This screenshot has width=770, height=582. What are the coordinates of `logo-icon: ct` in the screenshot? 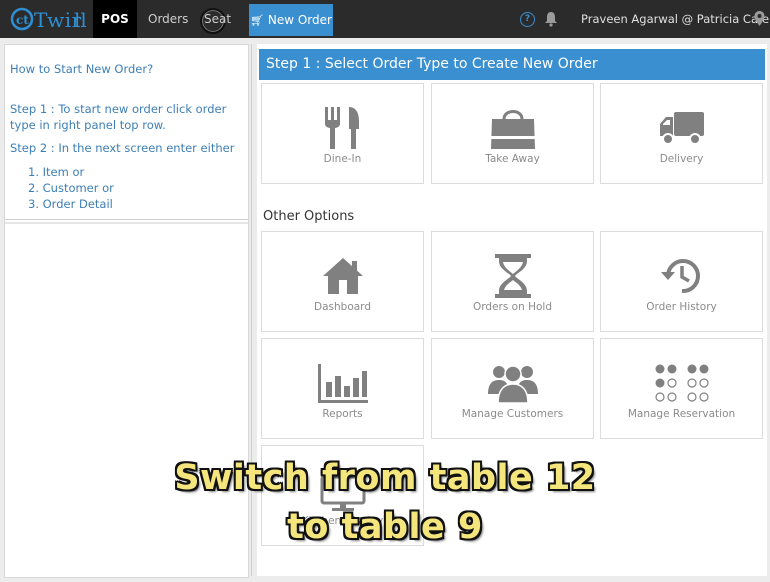 It's located at (22, 19).